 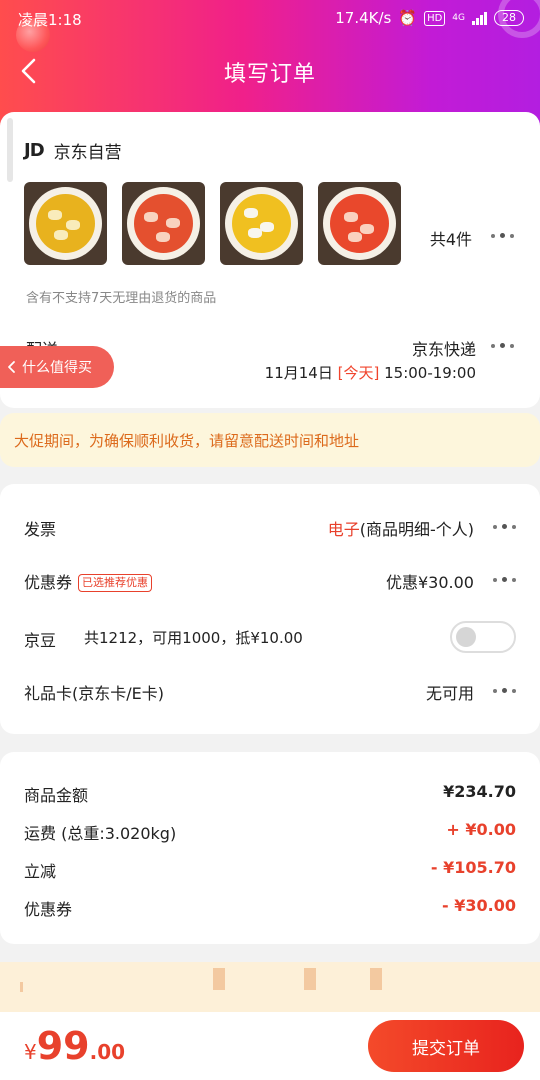 I want to click on discount-row: 立减 - ¥105.70, so click(x=270, y=870).